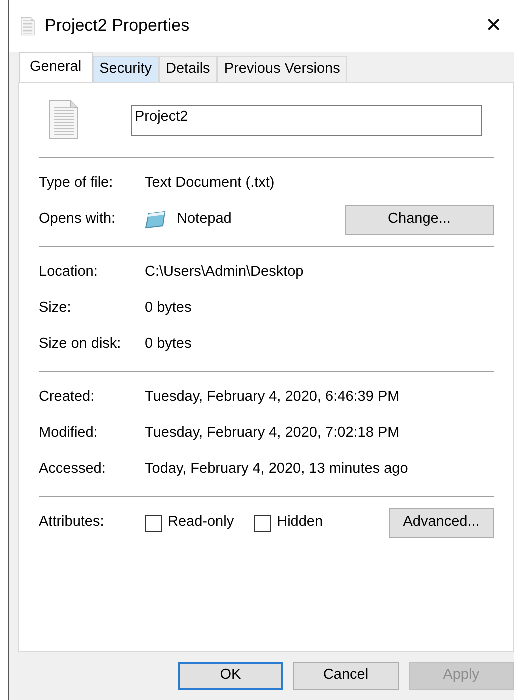 Image resolution: width=514 pixels, height=700 pixels. Describe the element at coordinates (204, 220) in the screenshot. I see `app-name: Notepad` at that location.